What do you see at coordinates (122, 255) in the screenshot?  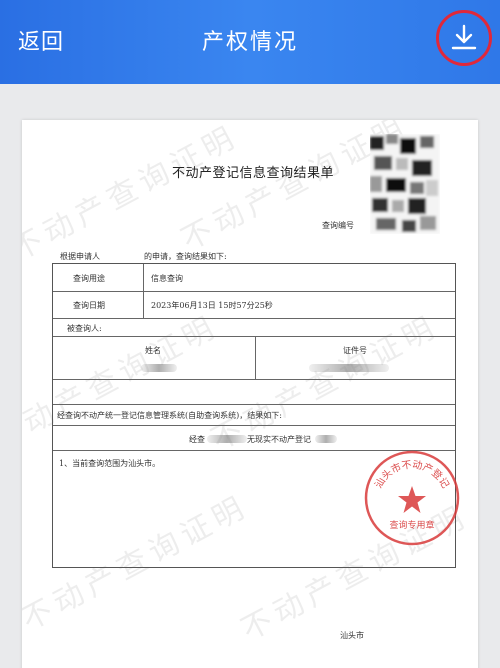 I see `redacted-applicant` at bounding box center [122, 255].